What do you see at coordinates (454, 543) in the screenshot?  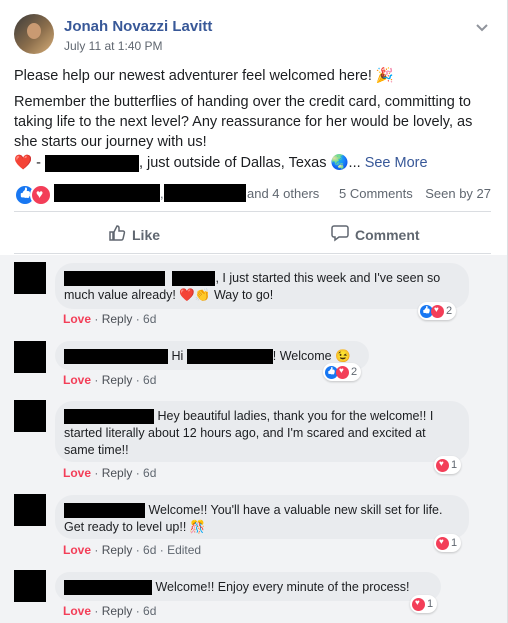 I see `comment-4-reaction-count: 1` at bounding box center [454, 543].